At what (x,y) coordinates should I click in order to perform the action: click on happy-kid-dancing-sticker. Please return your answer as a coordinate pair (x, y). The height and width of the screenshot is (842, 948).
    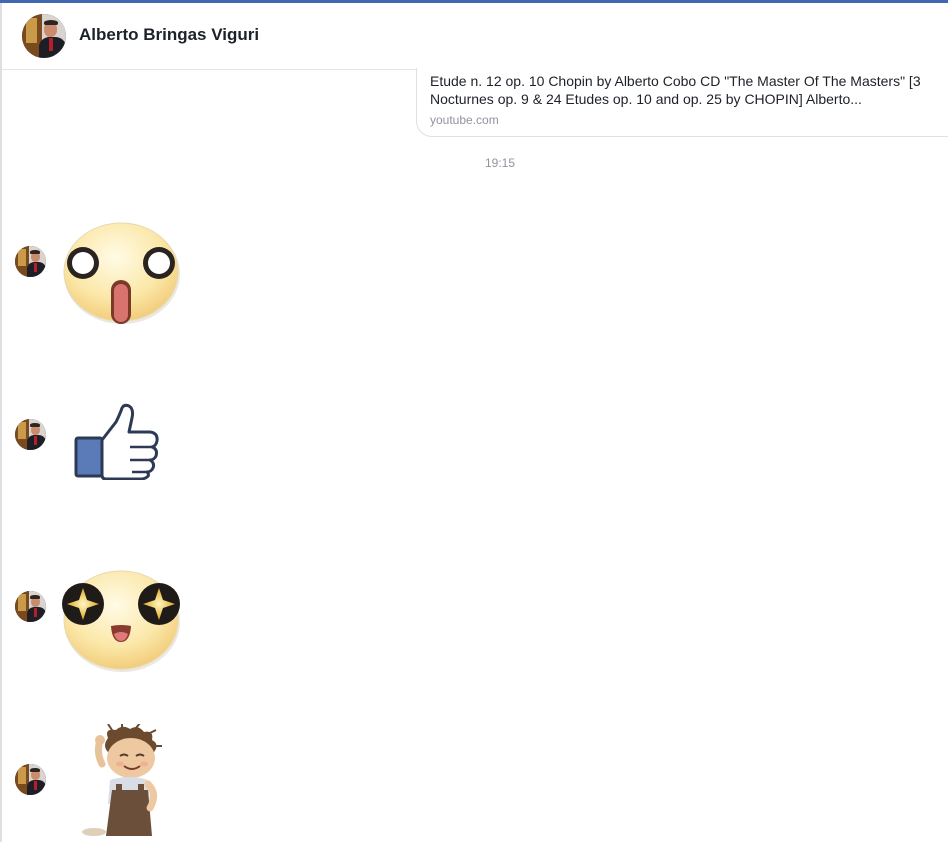
    Looking at the image, I should click on (128, 780).